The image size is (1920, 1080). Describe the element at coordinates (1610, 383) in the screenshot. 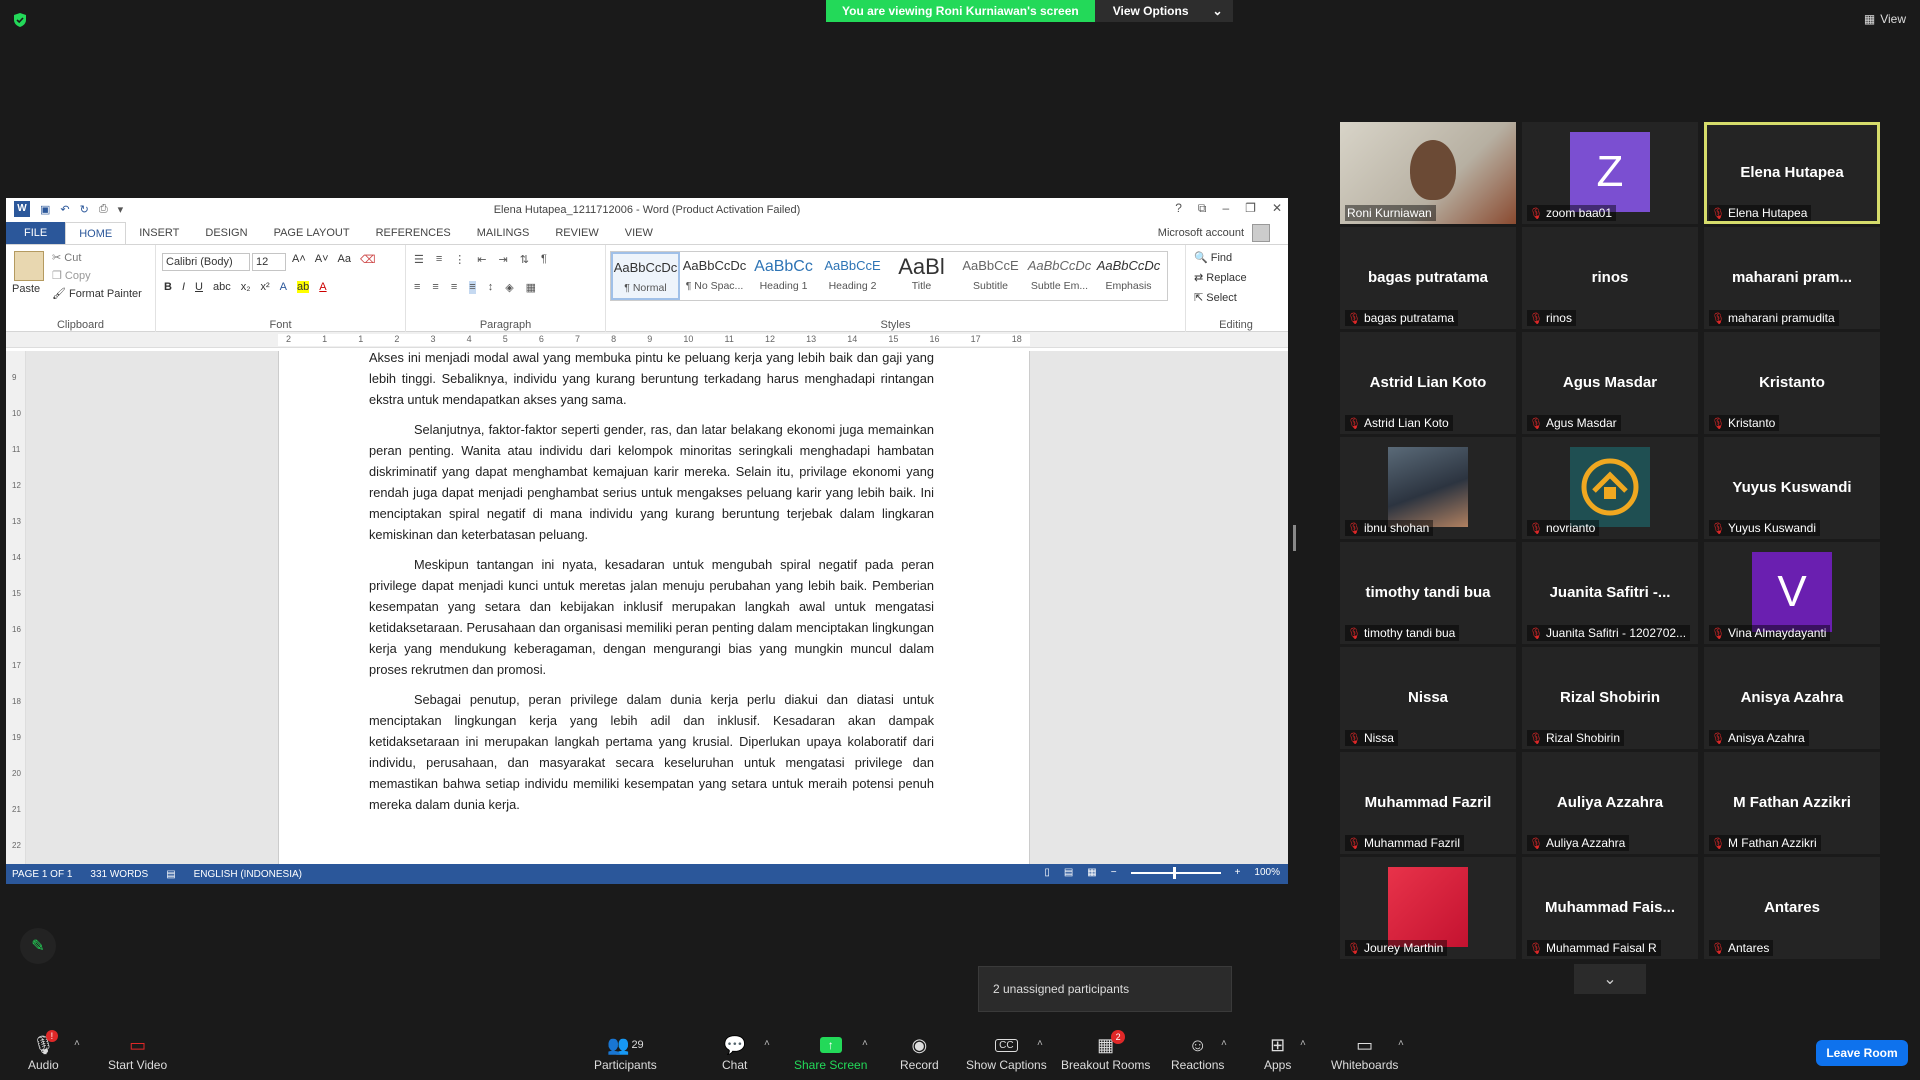

I see `participant-tile: Agus Masdar 🎙 Agus Masdar` at that location.